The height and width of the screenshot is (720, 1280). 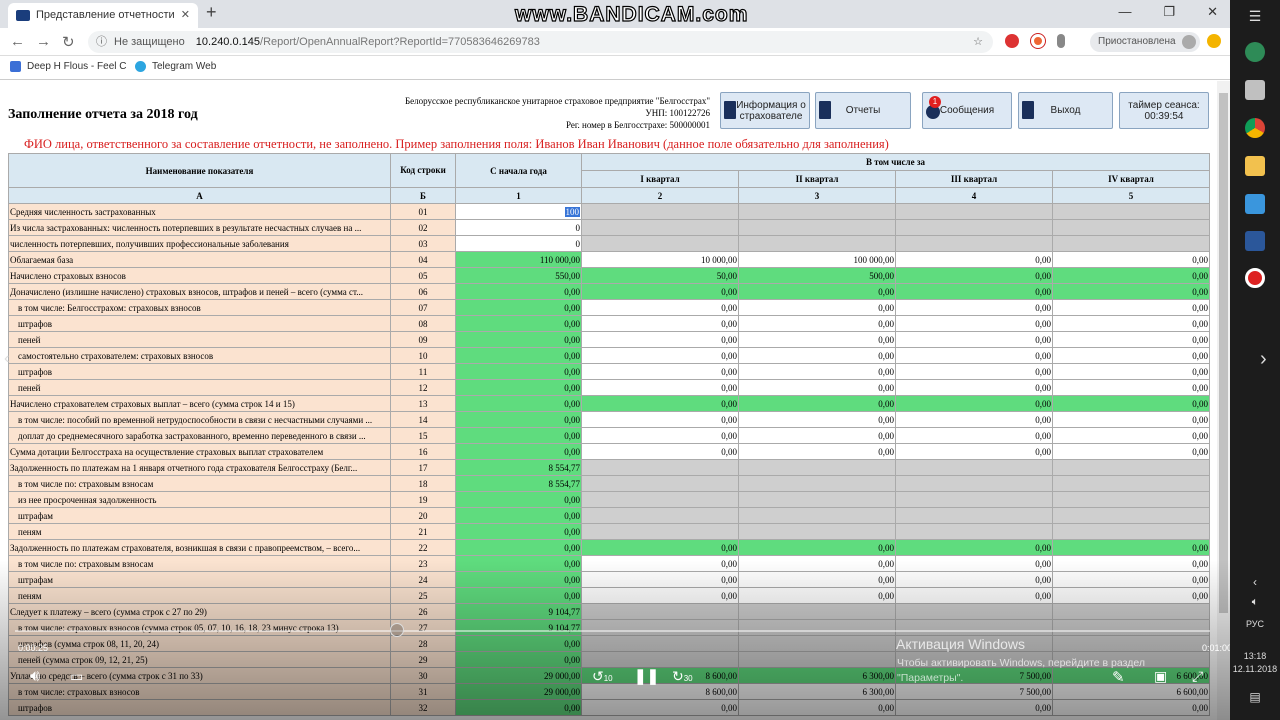 What do you see at coordinates (1061, 41) in the screenshot?
I see `microphone-extension-icon` at bounding box center [1061, 41].